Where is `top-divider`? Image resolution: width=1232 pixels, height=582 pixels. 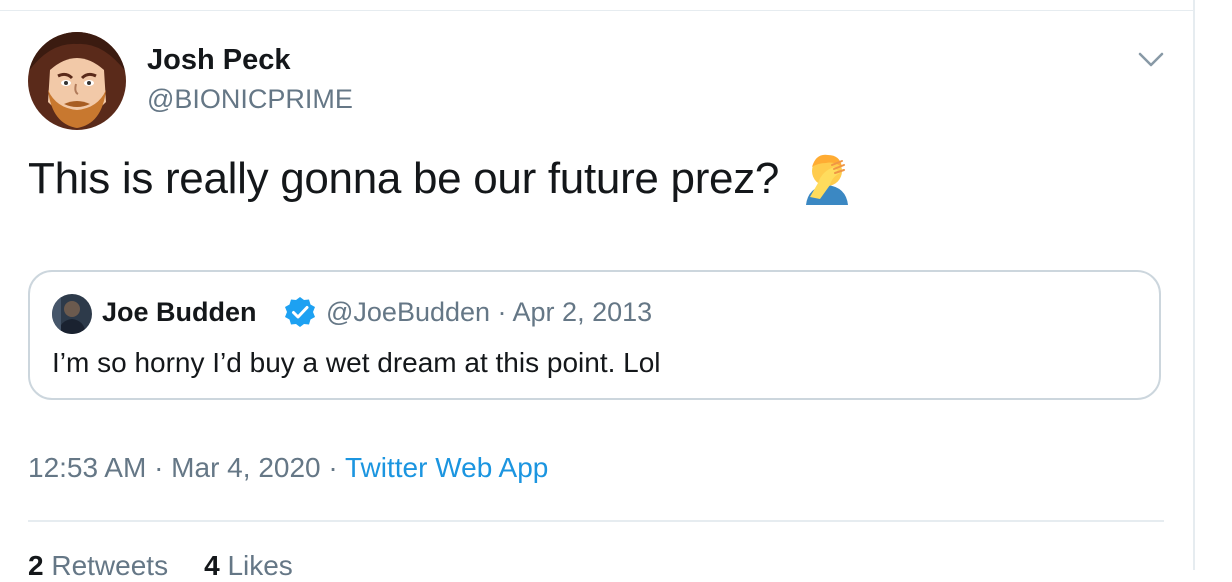 top-divider is located at coordinates (597, 10).